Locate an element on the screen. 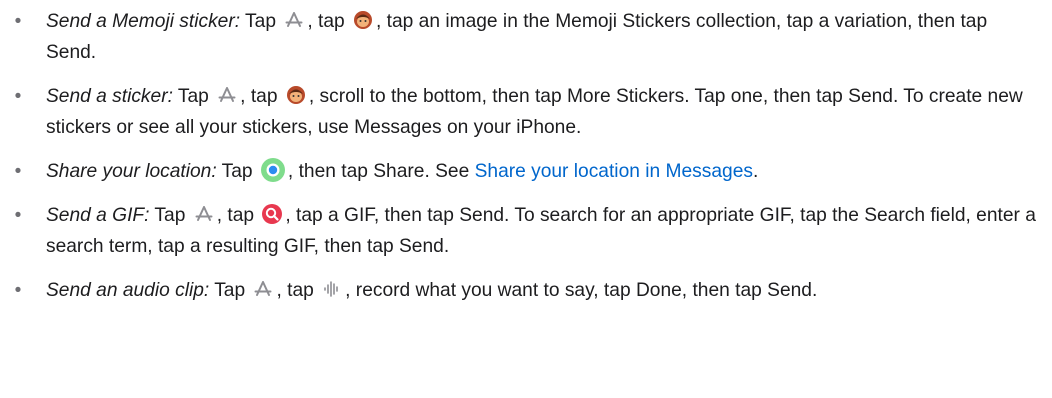  item-lead: Send an audio clip: is located at coordinates (128, 290).